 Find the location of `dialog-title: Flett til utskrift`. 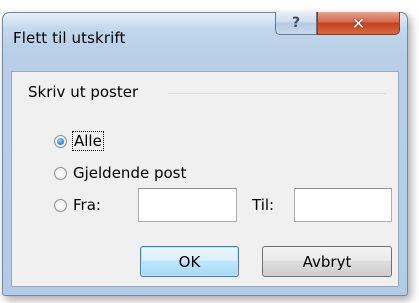

dialog-title: Flett til utskrift is located at coordinates (69, 38).